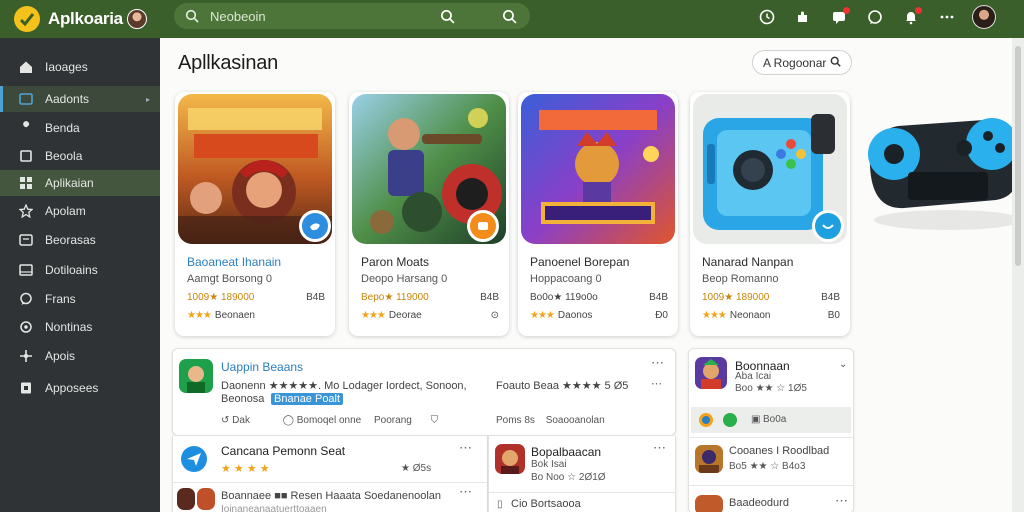 This screenshot has width=1024, height=512. I want to click on book-icon, so click(26, 156).